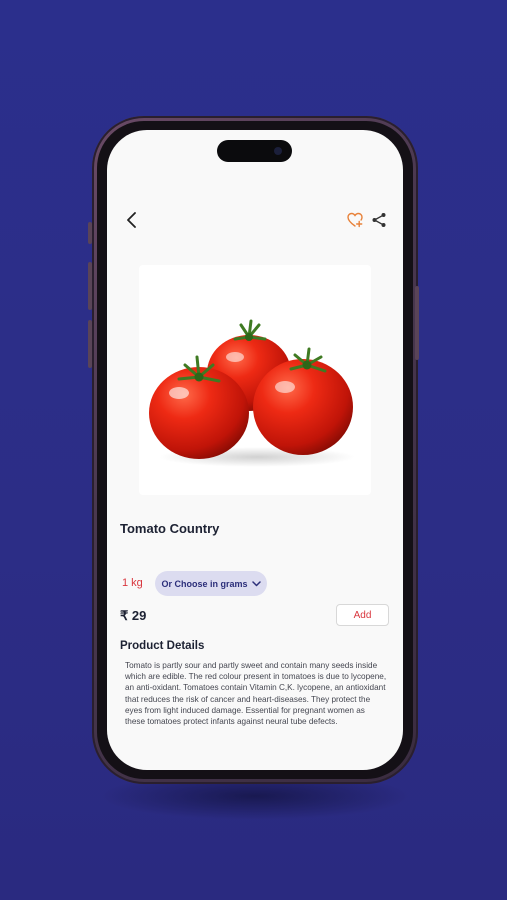 The width and height of the screenshot is (507, 900). What do you see at coordinates (379, 220) in the screenshot?
I see `share-icon` at bounding box center [379, 220].